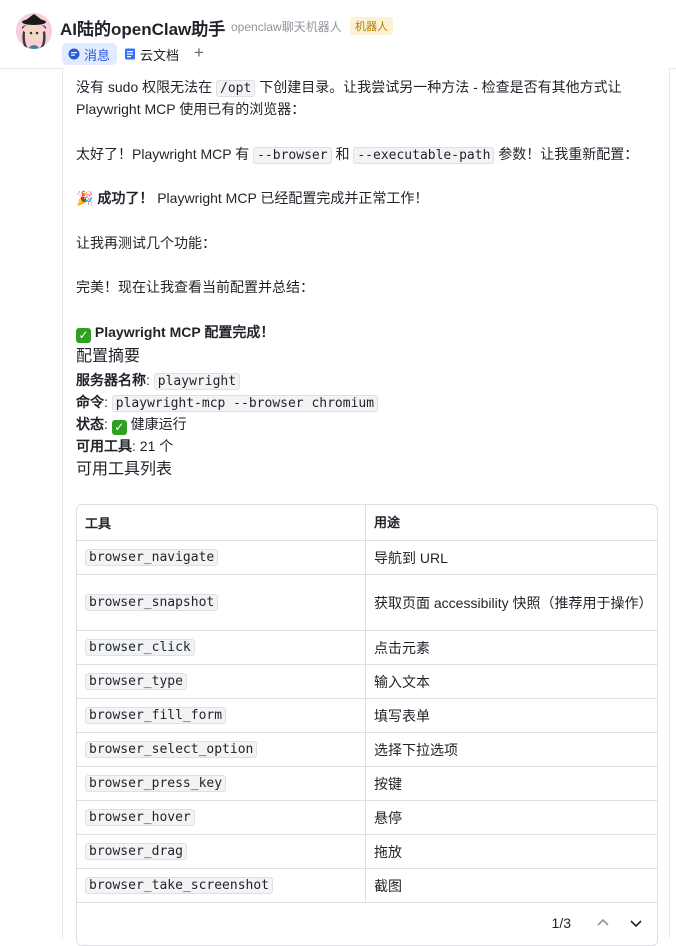 This screenshot has height=946, width=676. What do you see at coordinates (424, 155) in the screenshot?
I see `inline-code-executable-path: --executable-path` at bounding box center [424, 155].